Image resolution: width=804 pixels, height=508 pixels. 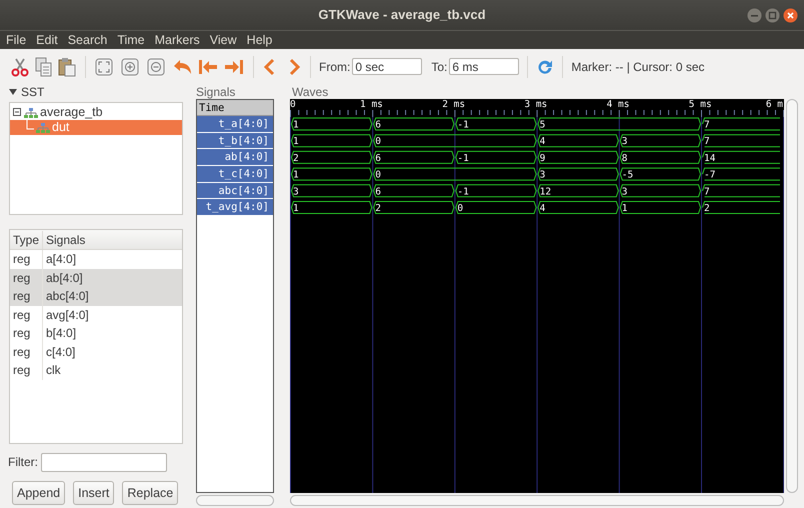 I want to click on expander-icon, so click(x=13, y=92).